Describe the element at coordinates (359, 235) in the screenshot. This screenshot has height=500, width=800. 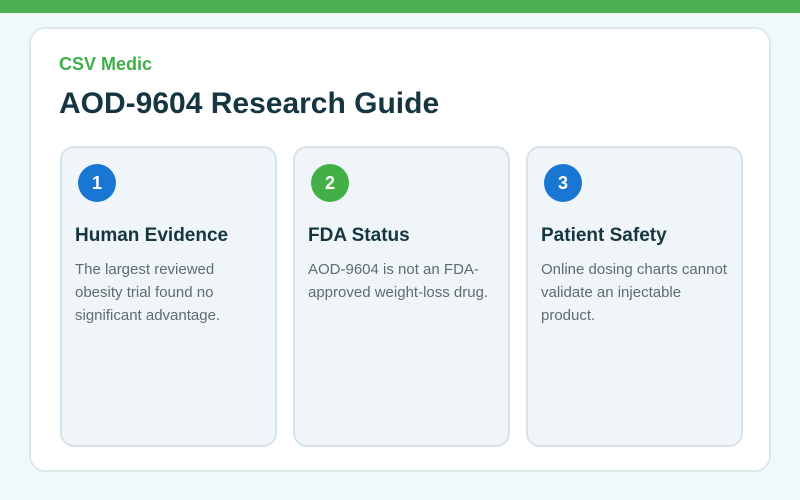
I see `panel-heading: FDA Status` at that location.